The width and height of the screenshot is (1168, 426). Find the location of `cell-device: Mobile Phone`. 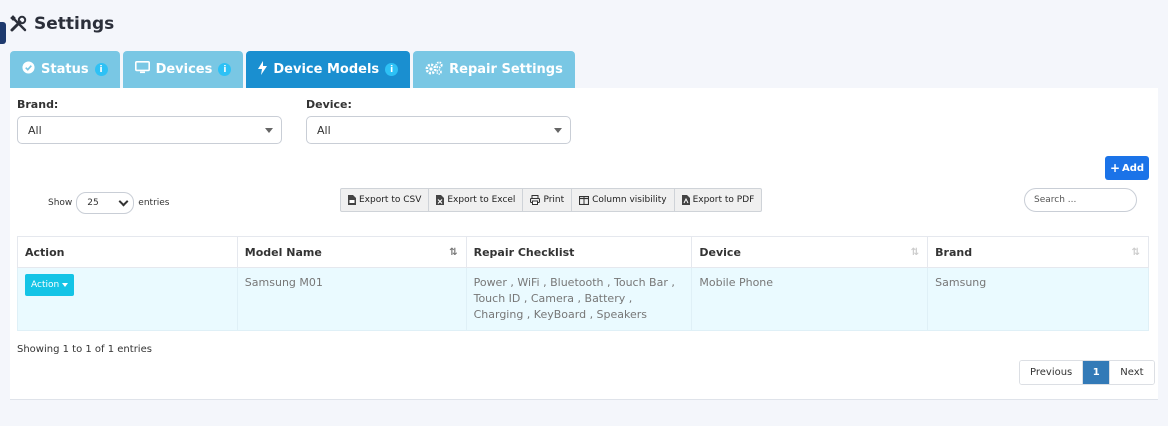

cell-device: Mobile Phone is located at coordinates (810, 299).